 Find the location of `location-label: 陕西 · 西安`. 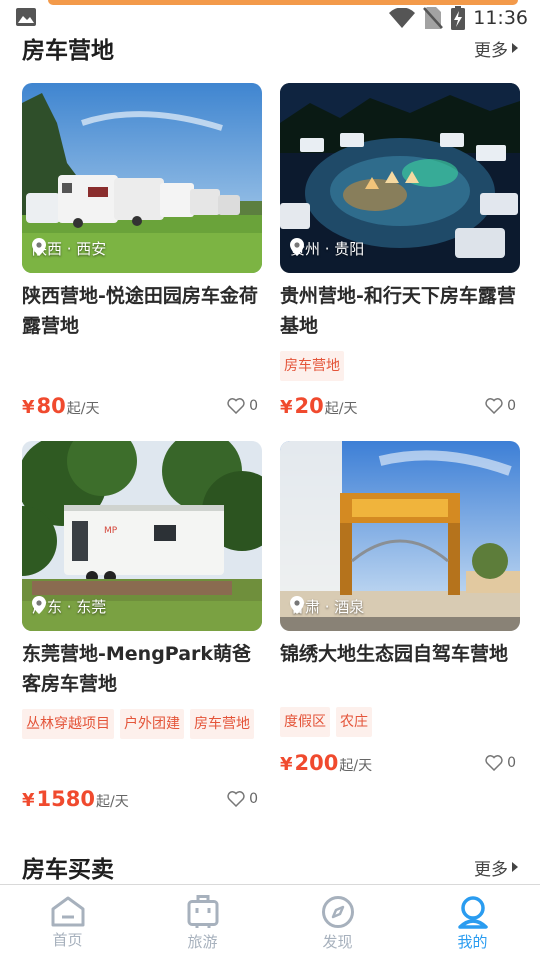

location-label: 陕西 · 西安 is located at coordinates (69, 248).